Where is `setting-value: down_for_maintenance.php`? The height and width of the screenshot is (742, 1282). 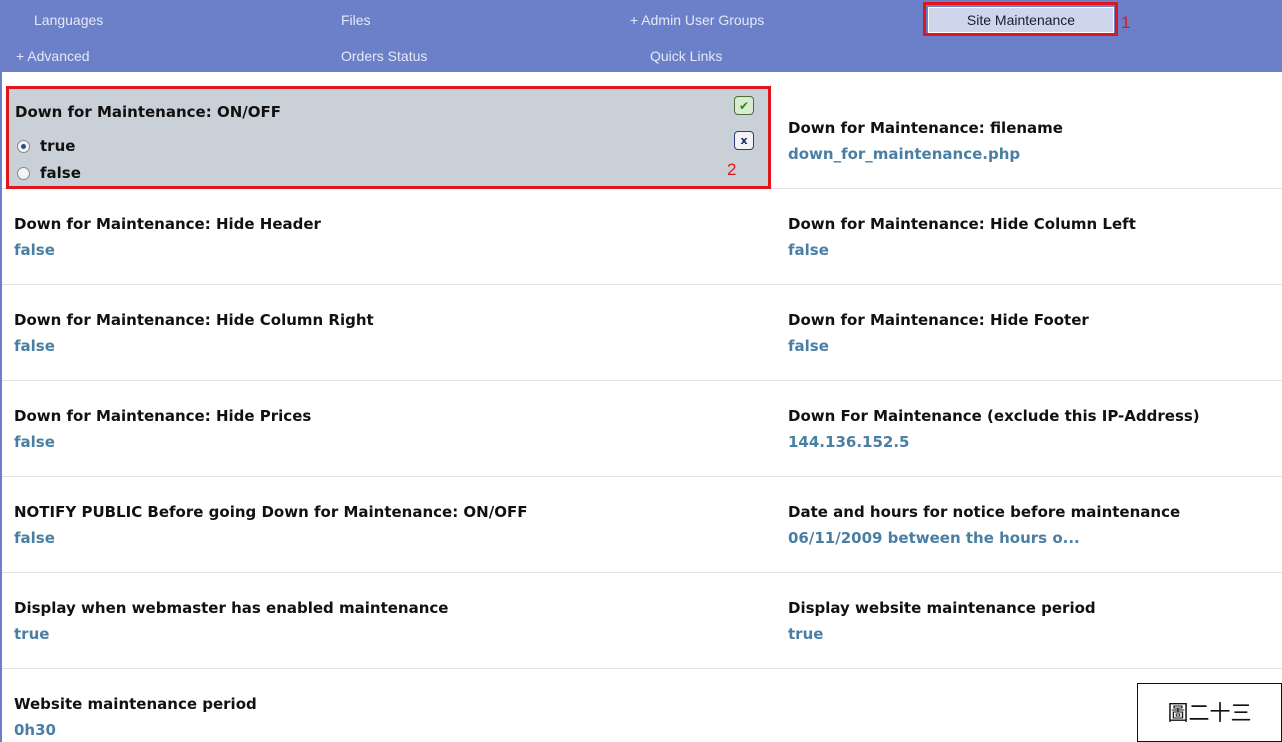
setting-value: down_for_maintenance.php is located at coordinates (904, 154).